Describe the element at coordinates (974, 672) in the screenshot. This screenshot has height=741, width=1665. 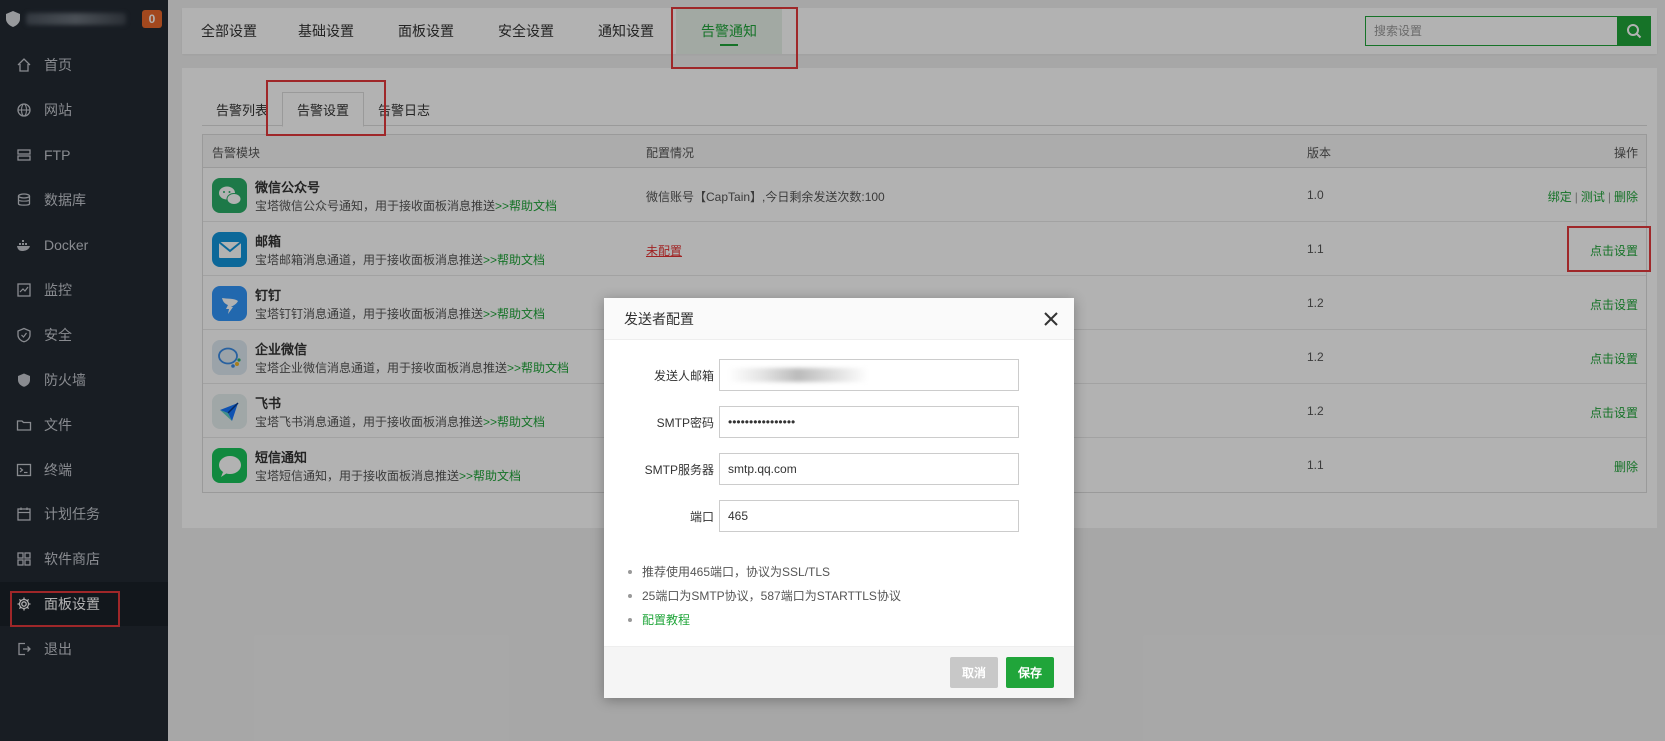
I see `cancel-button: 取消` at that location.